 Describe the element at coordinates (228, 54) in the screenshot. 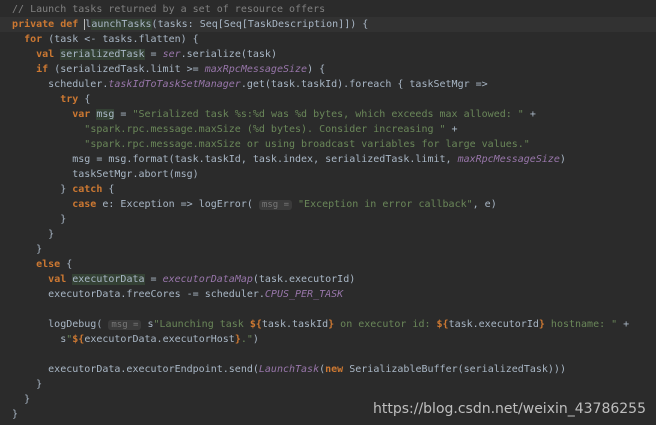

I see `code-token: .serialize(task)` at that location.